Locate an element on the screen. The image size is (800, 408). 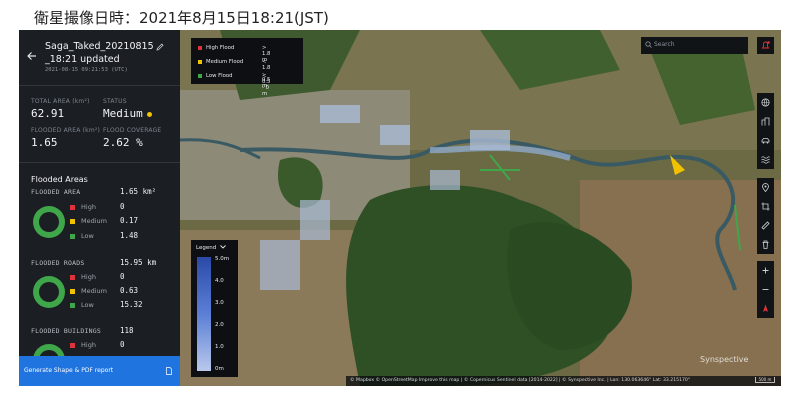
legend-name: Low Flood is located at coordinates (219, 76).